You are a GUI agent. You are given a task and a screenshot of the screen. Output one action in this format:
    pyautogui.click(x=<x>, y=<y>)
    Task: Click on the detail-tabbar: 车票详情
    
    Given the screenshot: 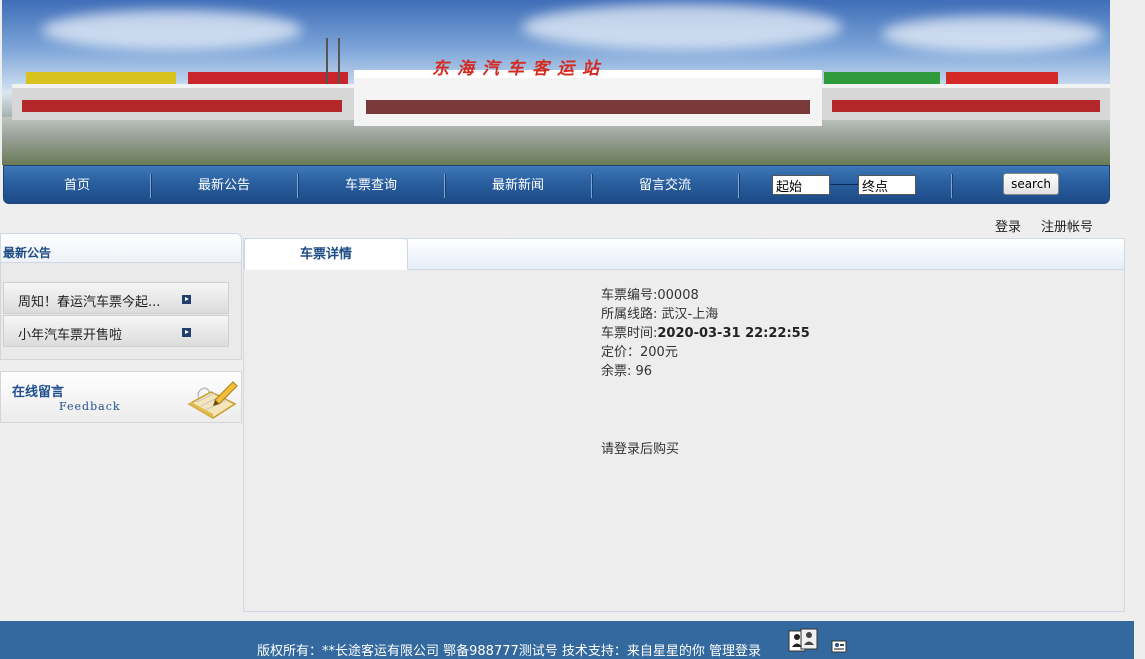 What is the action you would take?
    pyautogui.click(x=684, y=254)
    